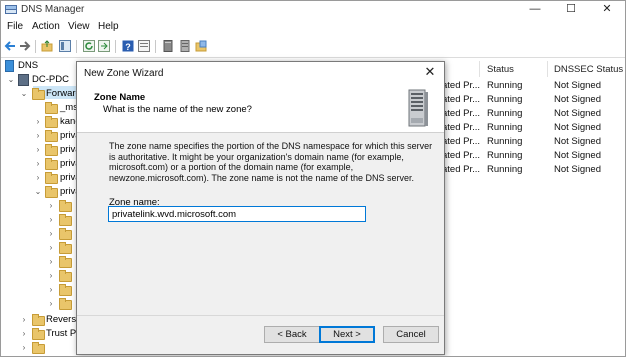 The image size is (626, 357). Describe the element at coordinates (607, 10) in the screenshot. I see `close-button: ✕` at that location.